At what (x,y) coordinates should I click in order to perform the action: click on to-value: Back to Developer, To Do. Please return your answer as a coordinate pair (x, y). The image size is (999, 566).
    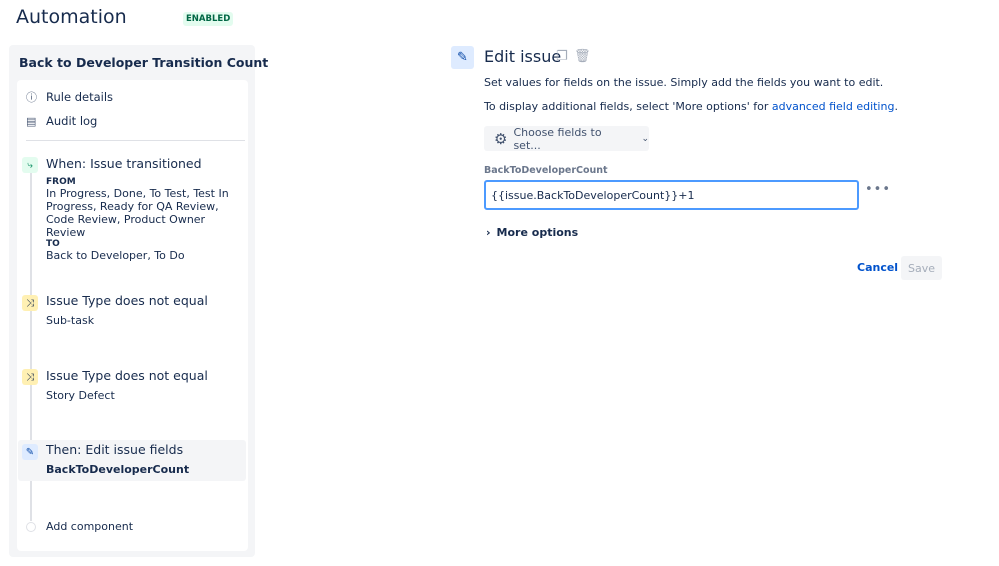
    Looking at the image, I should click on (115, 255).